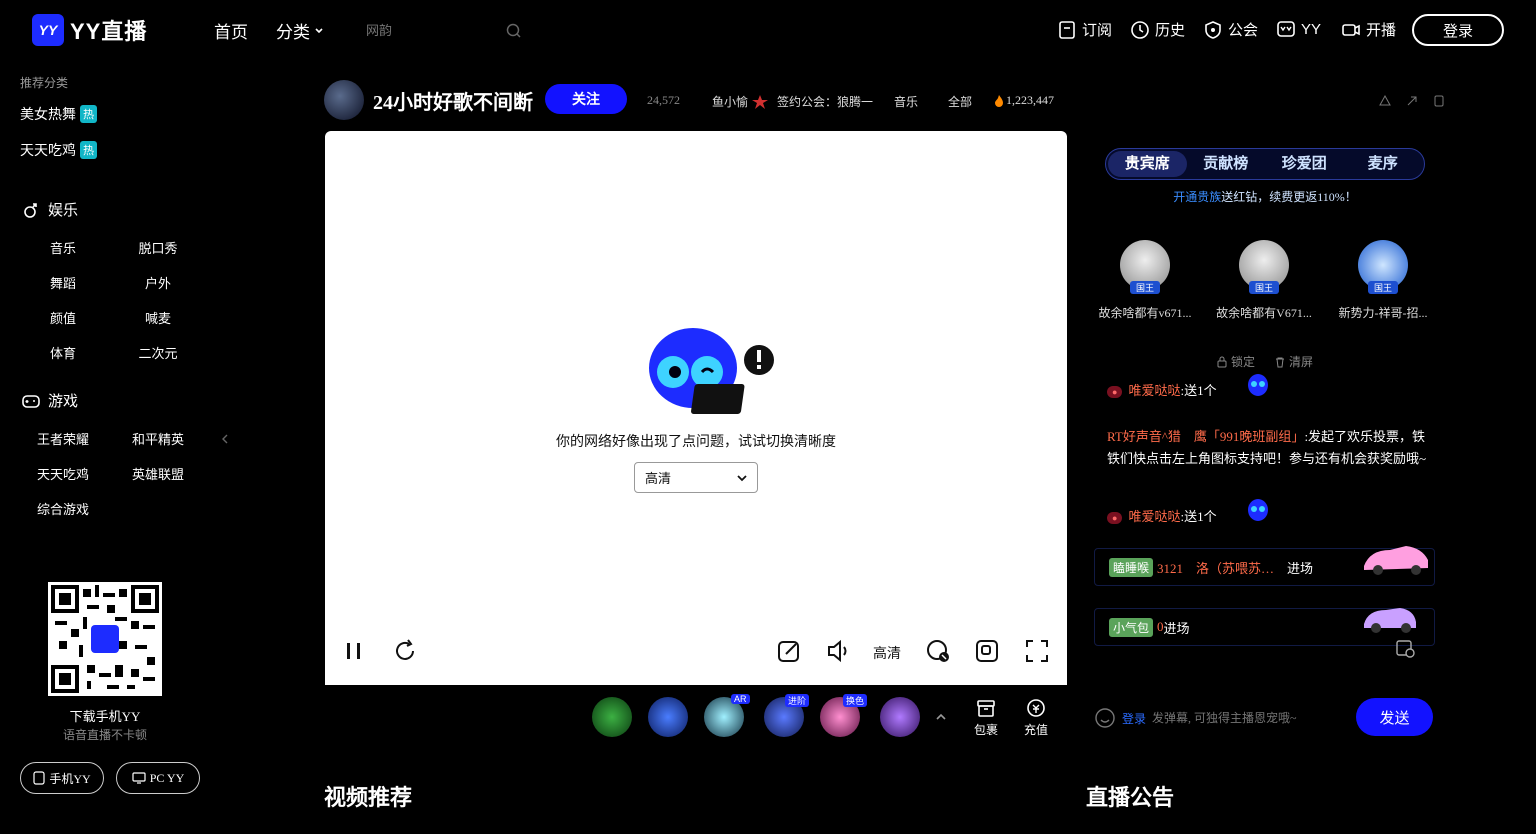  What do you see at coordinates (1037, 651) in the screenshot?
I see `fullscreen-icon` at bounding box center [1037, 651].